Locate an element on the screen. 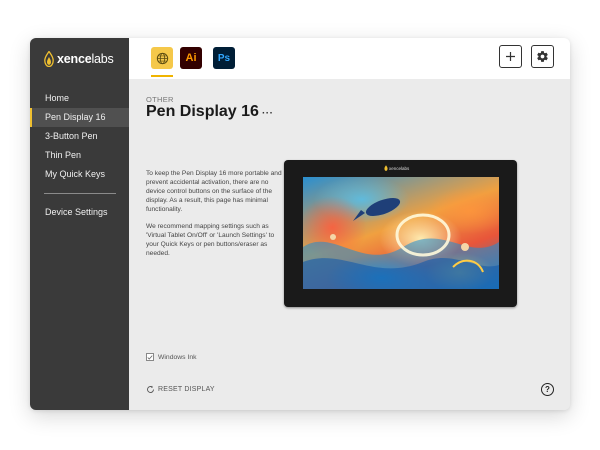 This screenshot has height=450, width=600. windows-ink-checkbox is located at coordinates (150, 357).